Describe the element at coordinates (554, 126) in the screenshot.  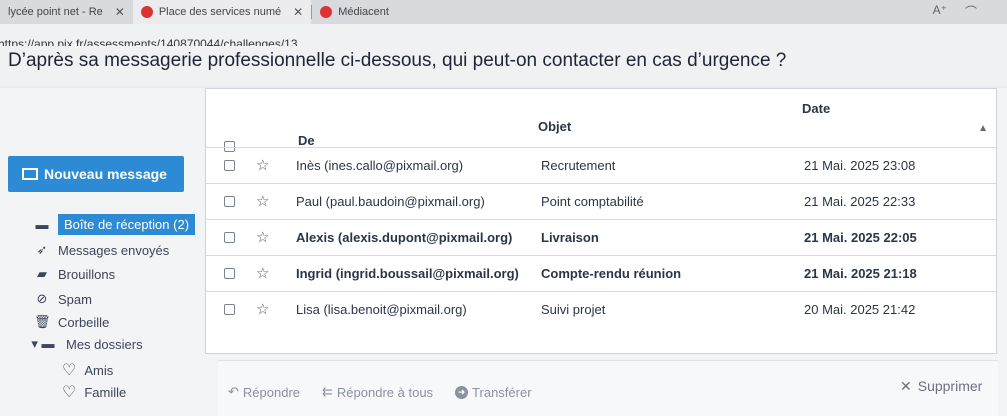
I see `column-header-subject: Objet` at that location.